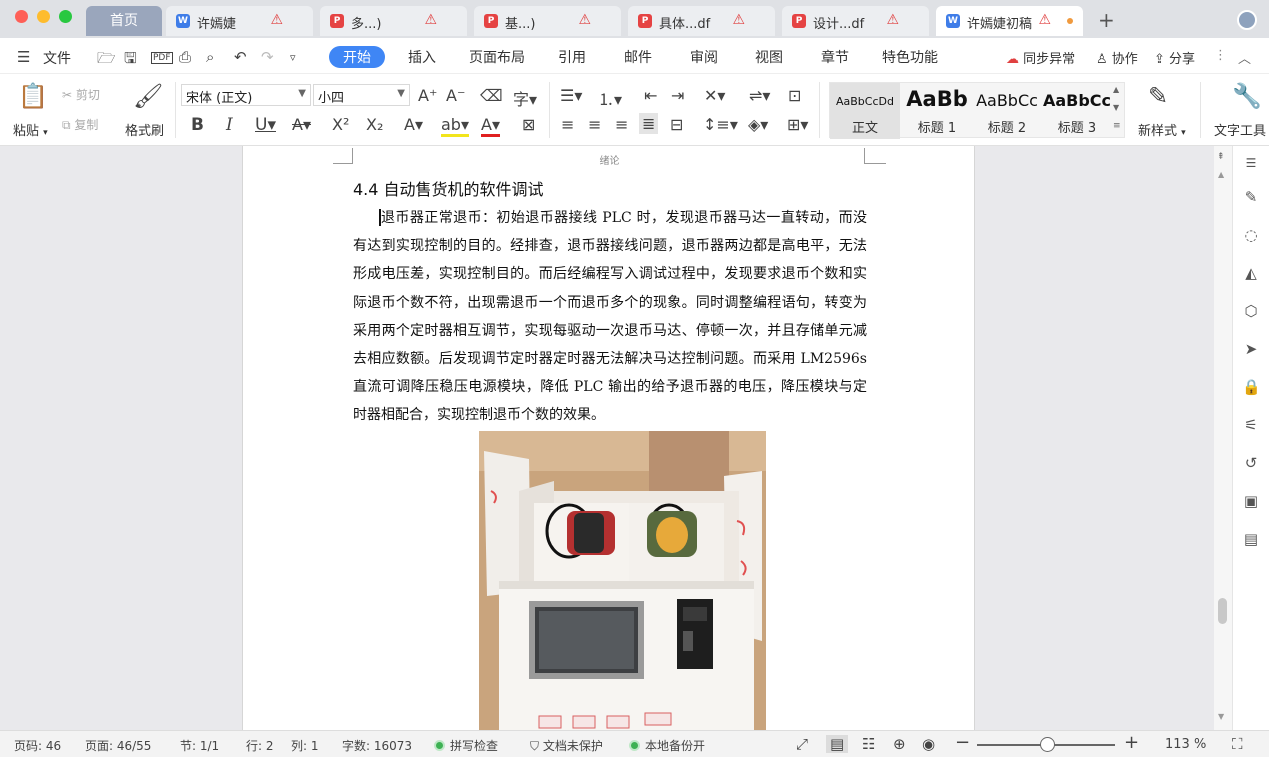 This screenshot has height=757, width=1269. Describe the element at coordinates (759, 95) in the screenshot. I see `text-direction-icon: ⇌▾` at that location.